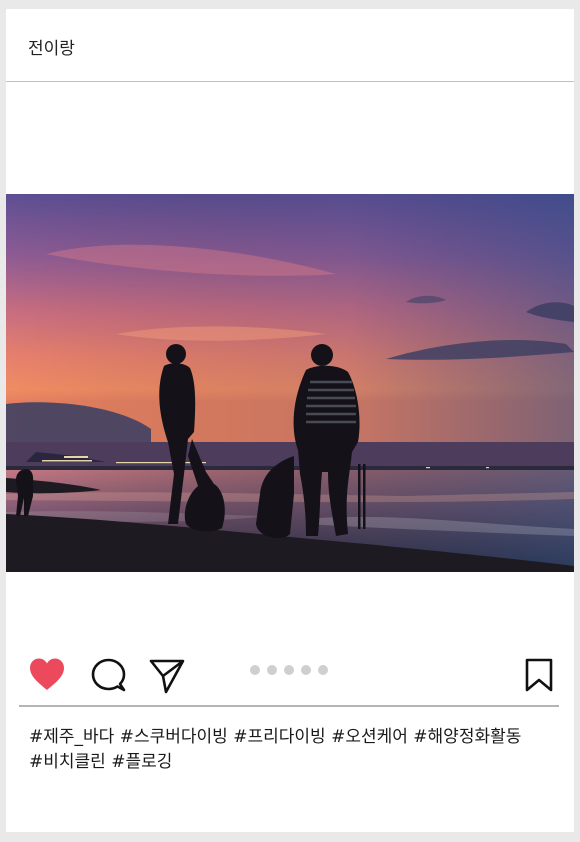 This screenshot has width=580, height=842. What do you see at coordinates (71, 737) in the screenshot?
I see `hashtag: #제주_바다` at bounding box center [71, 737].